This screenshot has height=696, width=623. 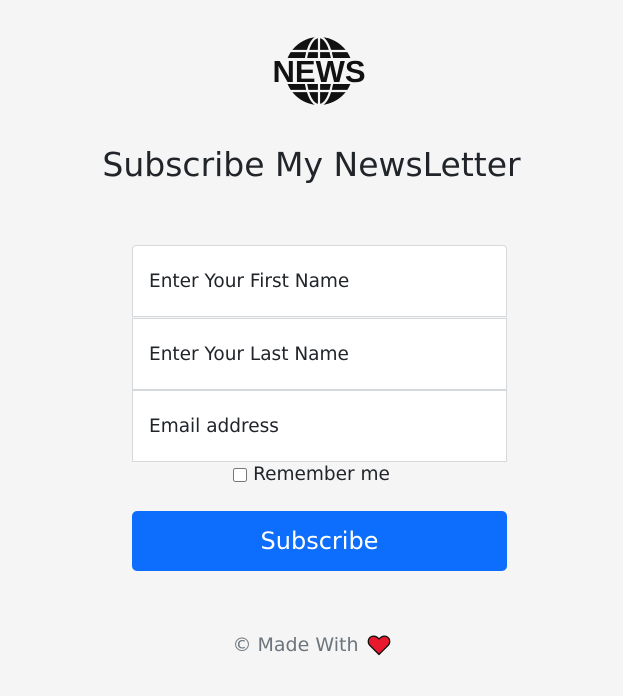 I want to click on footer: © Made With, so click(x=311, y=645).